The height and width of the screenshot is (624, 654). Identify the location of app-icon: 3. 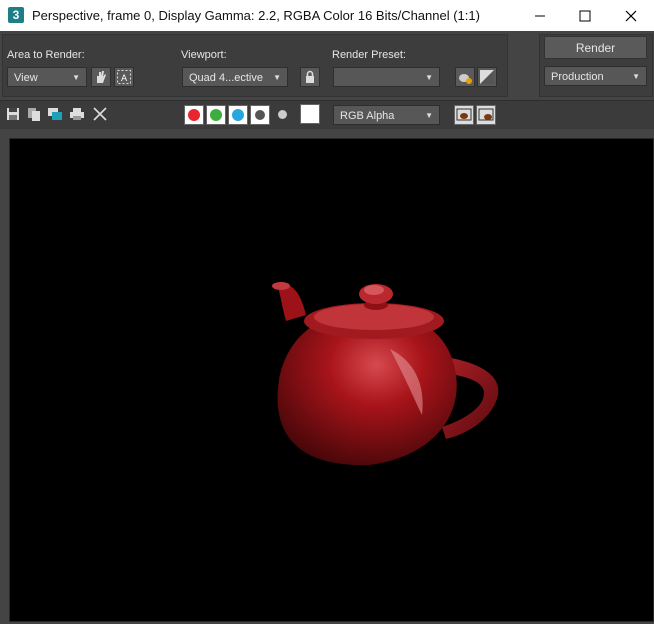
(16, 15).